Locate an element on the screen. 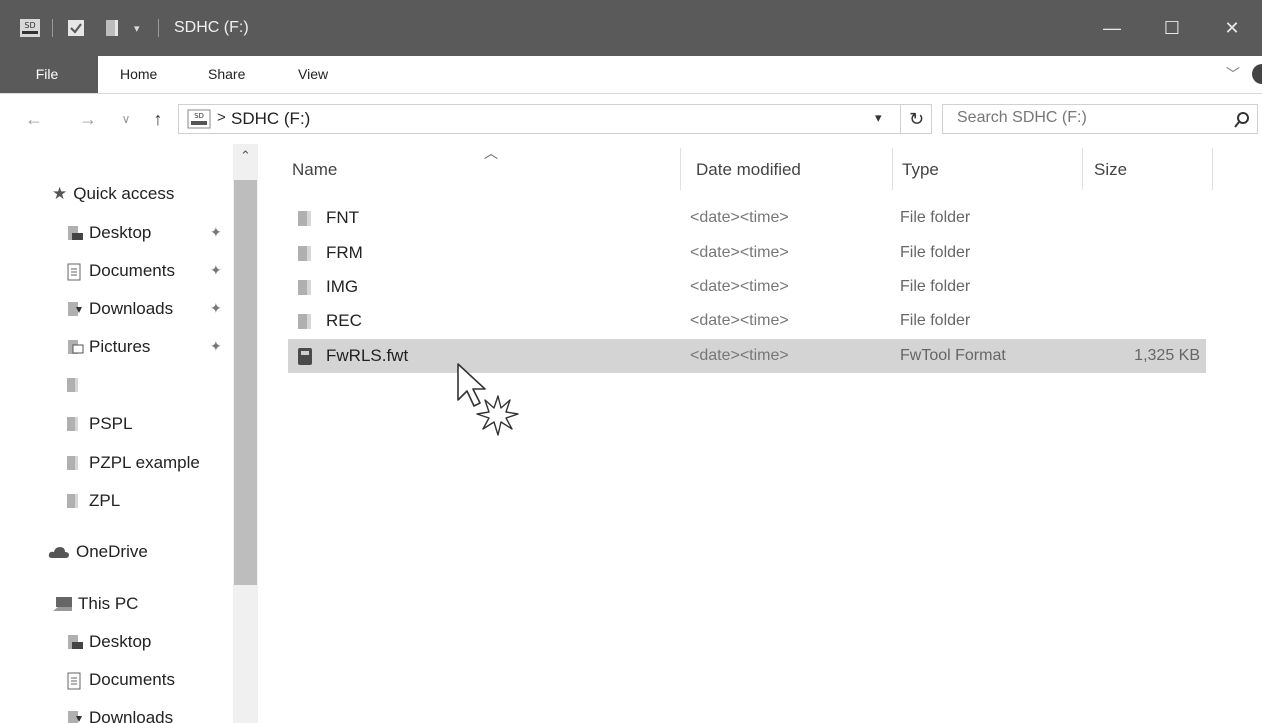 The height and width of the screenshot is (723, 1262). sidebar-item-unnamed-folder is located at coordinates (77, 385).